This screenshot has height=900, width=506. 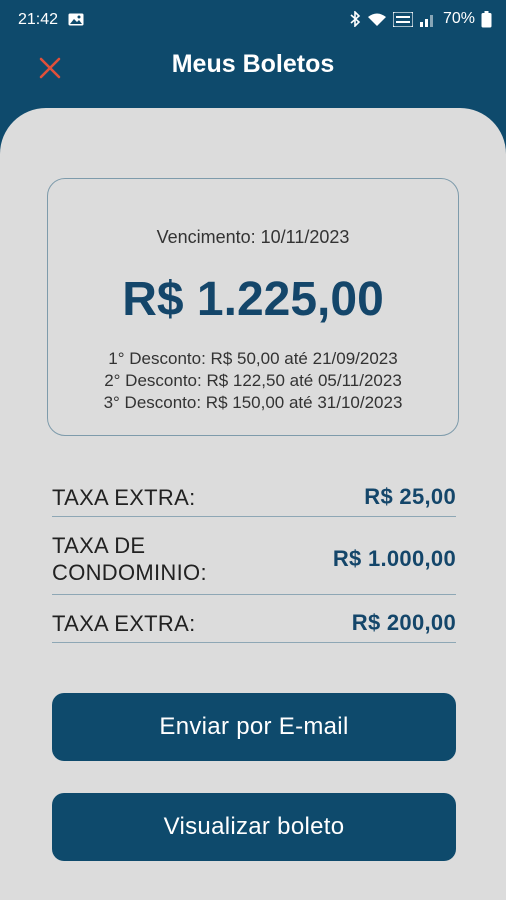 What do you see at coordinates (403, 622) in the screenshot?
I see `fee-value: R$ 200,00` at bounding box center [403, 622].